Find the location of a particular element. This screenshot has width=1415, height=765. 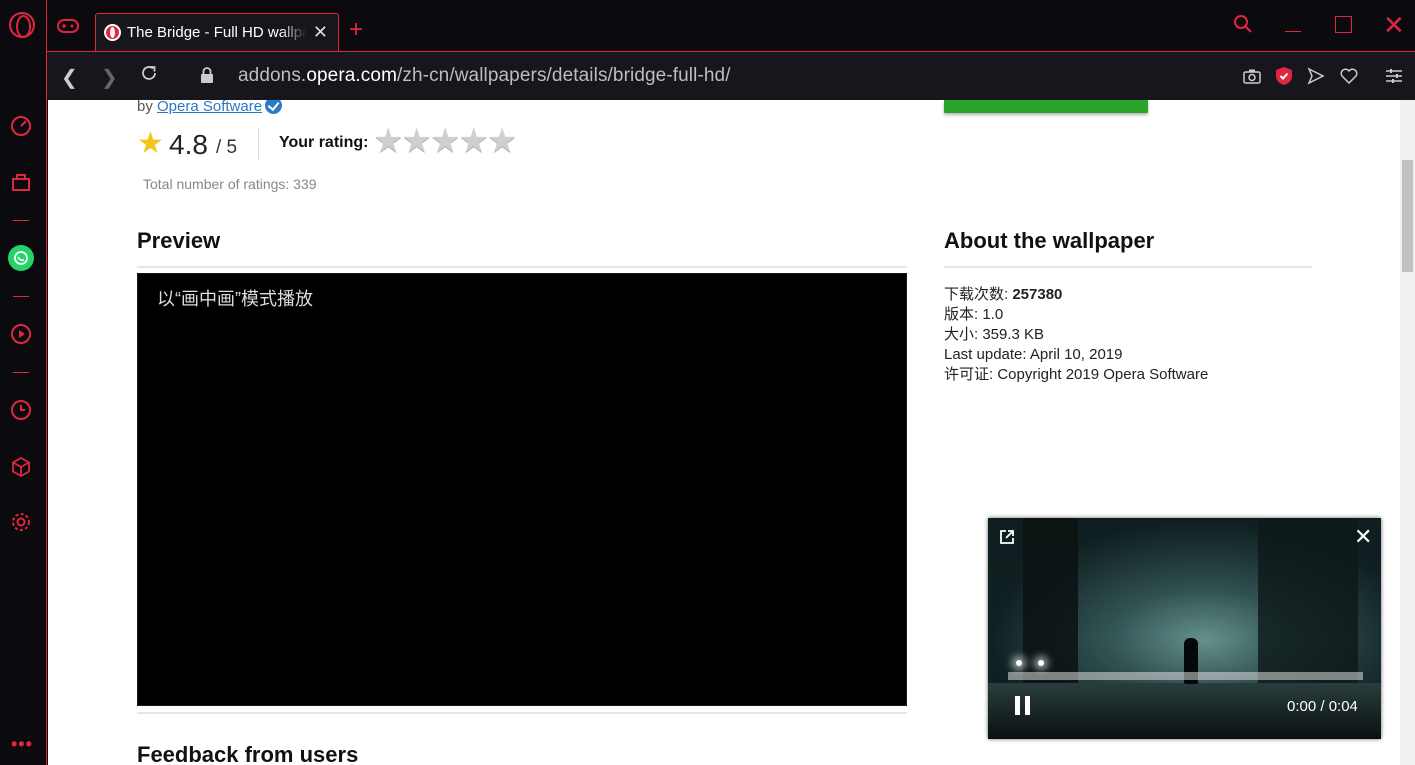

tab-active: The Bridge - Full HD wallpaper ✕ is located at coordinates (217, 32).